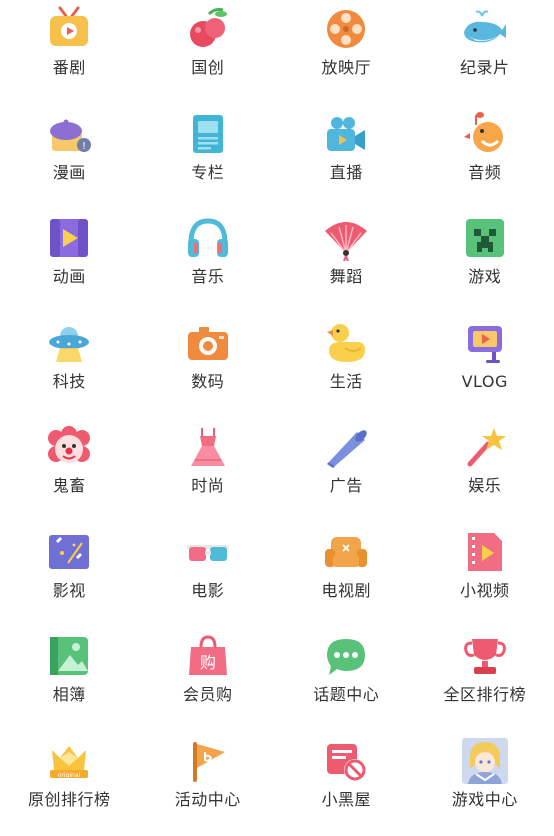  Describe the element at coordinates (69, 552) in the screenshot. I see `clapper-board-icon` at that location.